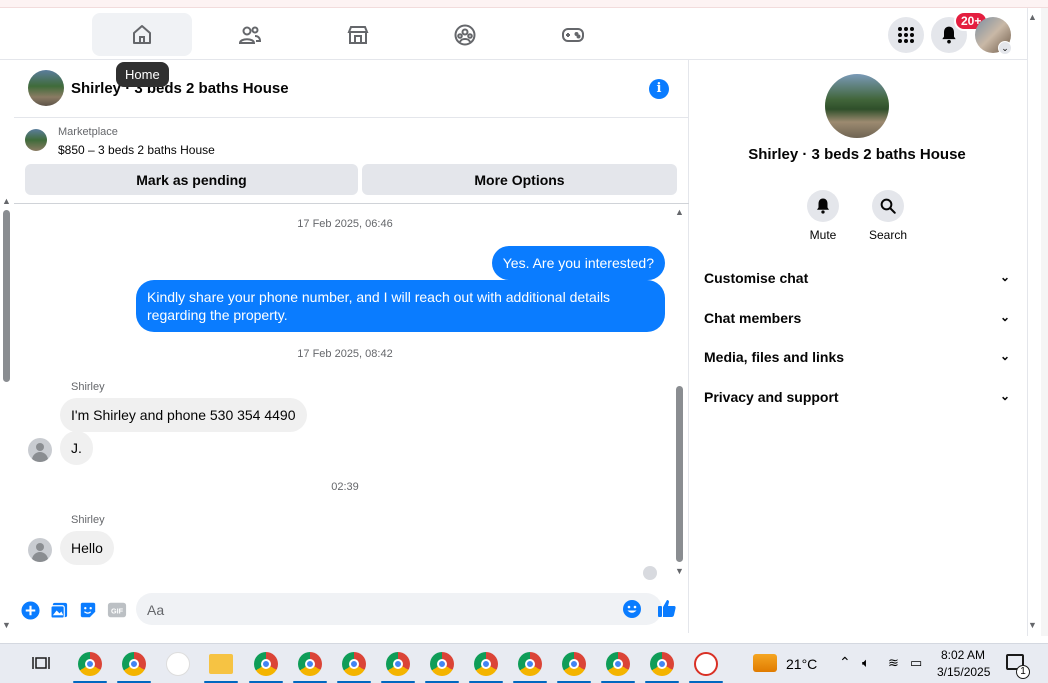 This screenshot has height=683, width=1048. What do you see at coordinates (756, 278) in the screenshot?
I see `section-label: Customise chat` at bounding box center [756, 278].